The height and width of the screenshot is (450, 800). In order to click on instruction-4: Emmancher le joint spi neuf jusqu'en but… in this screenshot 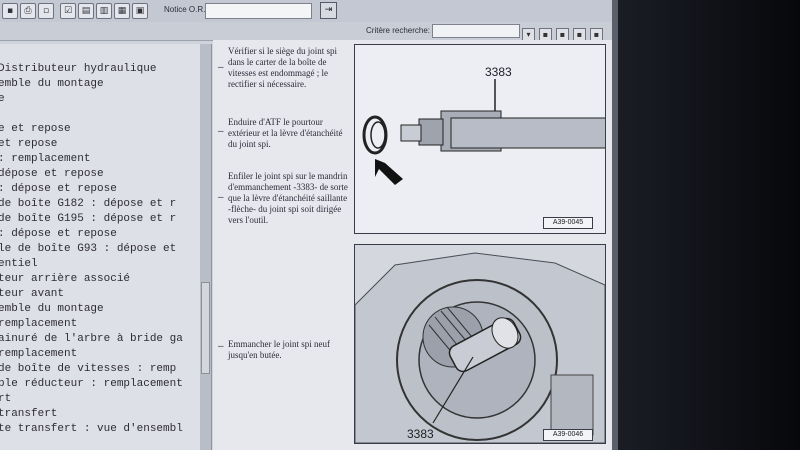, I will do `click(279, 349)`.